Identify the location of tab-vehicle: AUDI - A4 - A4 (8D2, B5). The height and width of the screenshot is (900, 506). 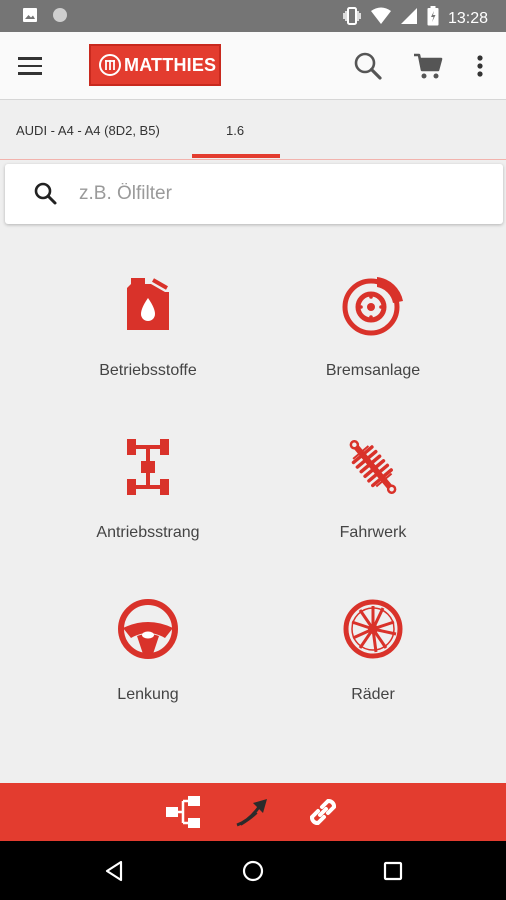
(88, 130).